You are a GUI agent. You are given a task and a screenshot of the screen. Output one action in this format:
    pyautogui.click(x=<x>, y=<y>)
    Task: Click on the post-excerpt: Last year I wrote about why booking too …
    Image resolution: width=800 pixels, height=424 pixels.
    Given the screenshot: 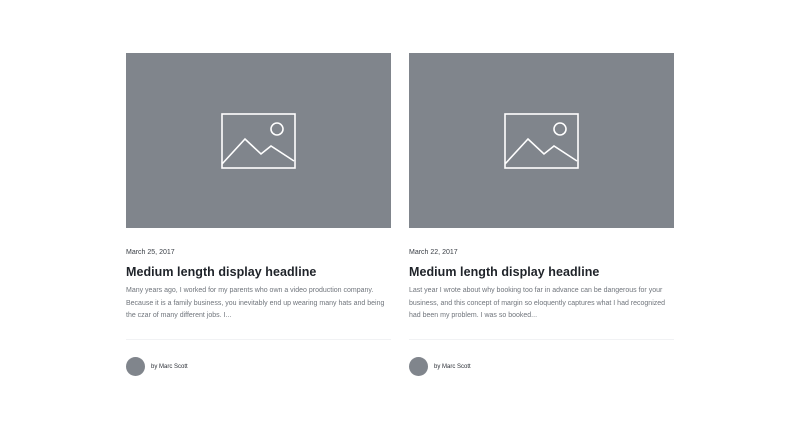 What is the action you would take?
    pyautogui.click(x=537, y=303)
    